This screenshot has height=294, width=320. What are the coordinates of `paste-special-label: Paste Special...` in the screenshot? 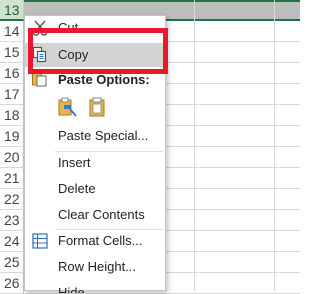 It's located at (103, 135).